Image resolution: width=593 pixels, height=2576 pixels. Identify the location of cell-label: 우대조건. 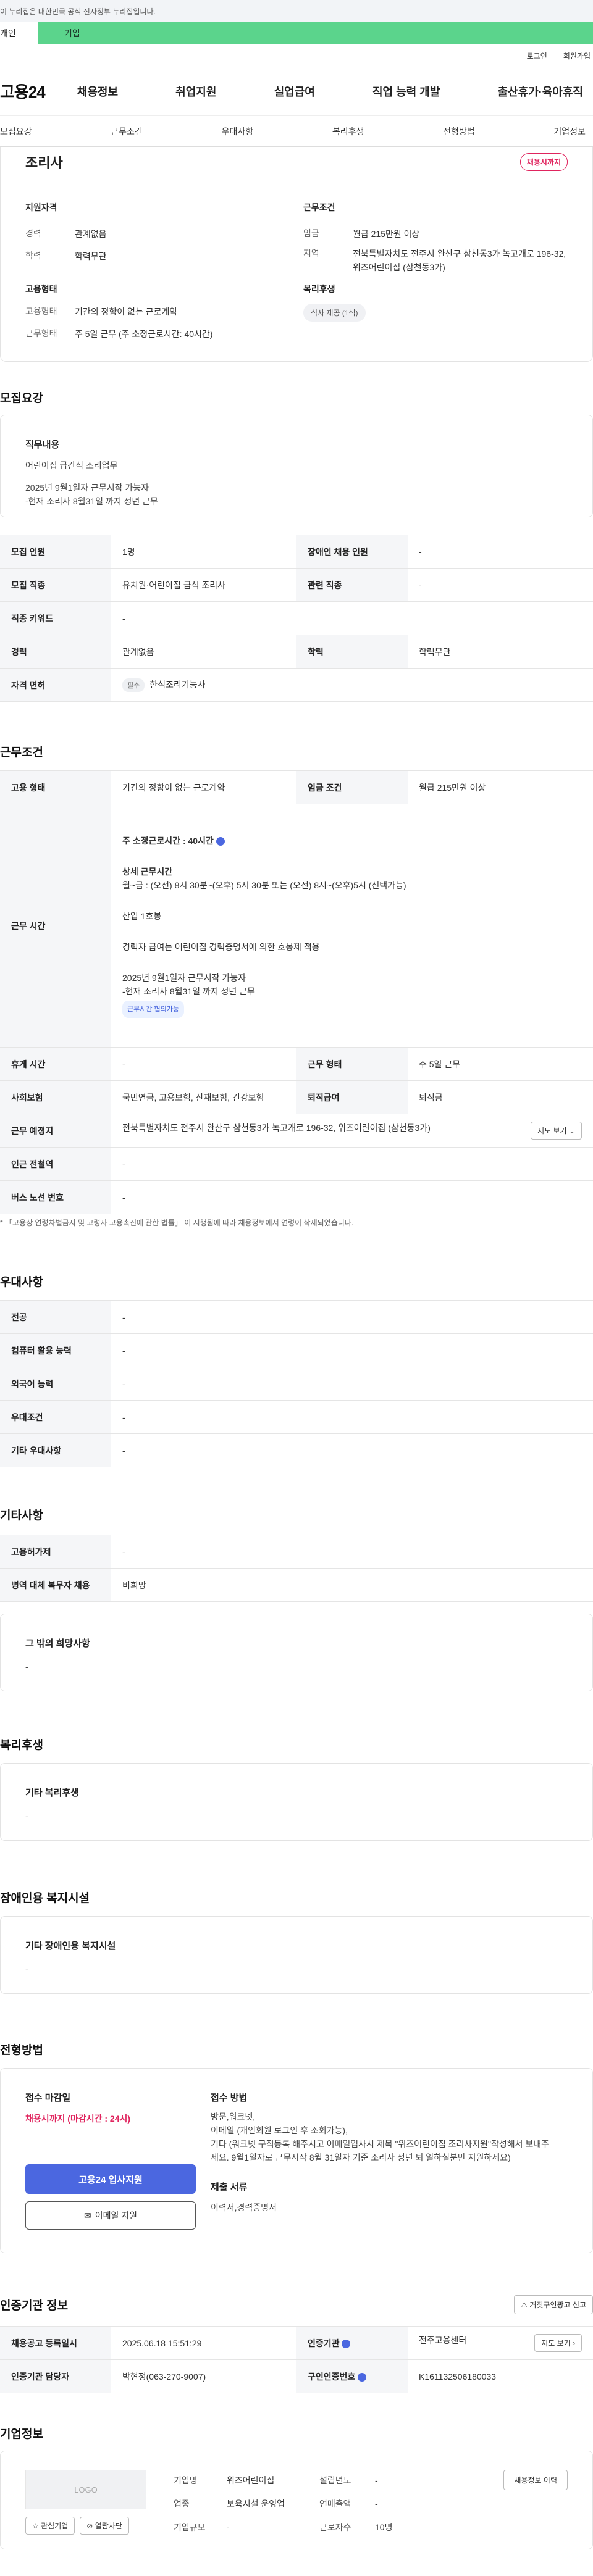
(55, 1417).